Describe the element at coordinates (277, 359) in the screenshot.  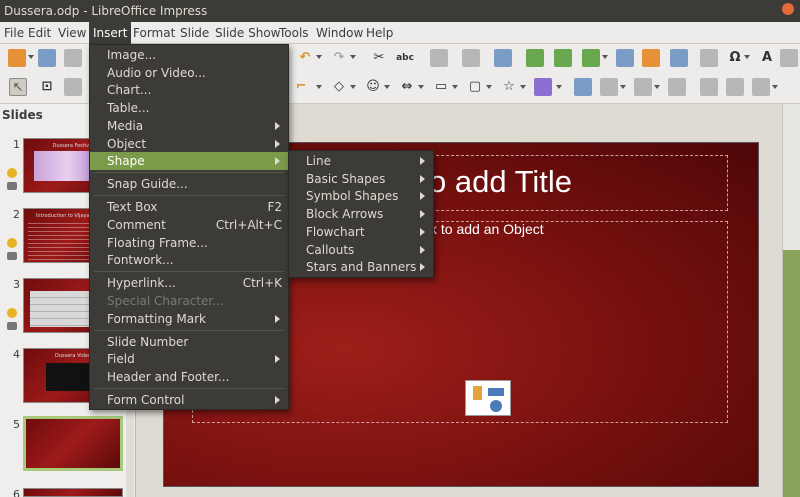
I see `submenu-arrow-icon` at that location.